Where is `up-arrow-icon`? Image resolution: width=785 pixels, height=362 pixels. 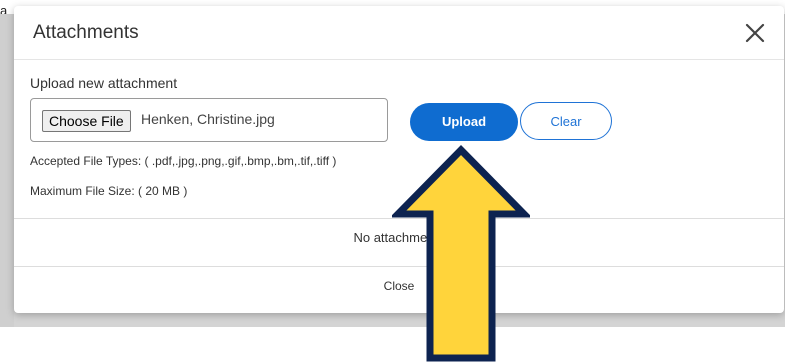 up-arrow-icon is located at coordinates (461, 253).